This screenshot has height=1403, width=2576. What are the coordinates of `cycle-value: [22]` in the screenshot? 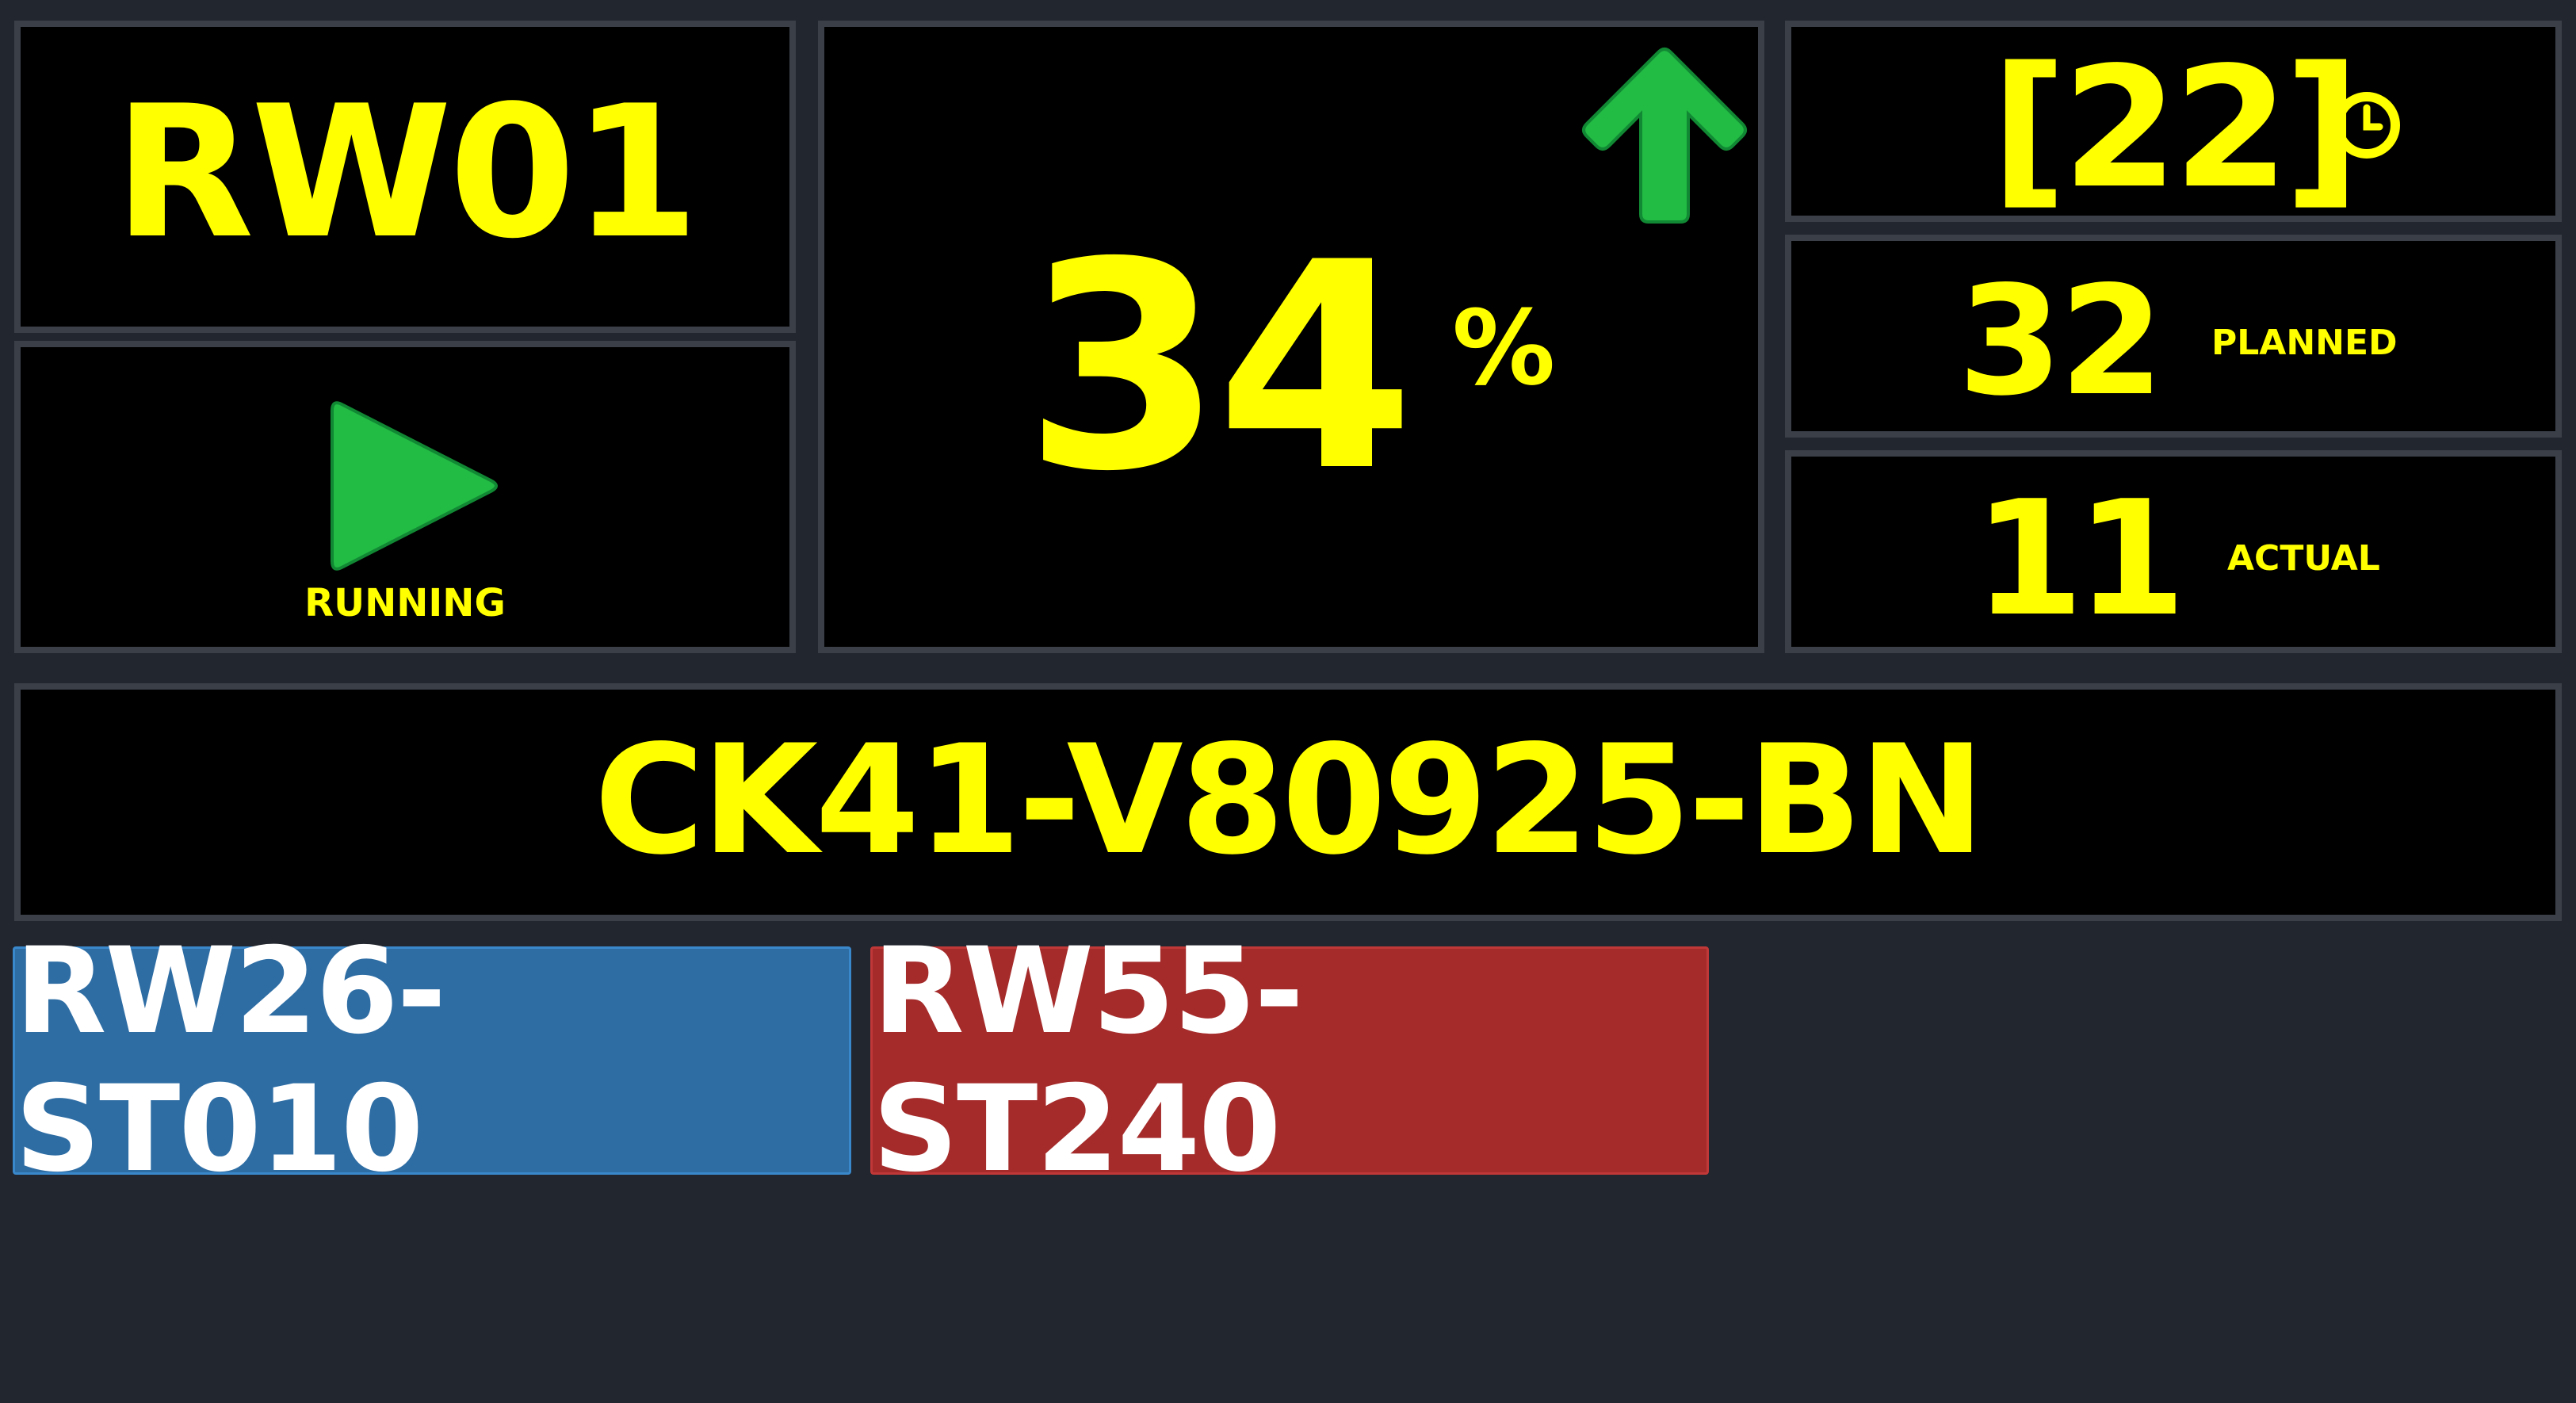 It's located at (2175, 127).